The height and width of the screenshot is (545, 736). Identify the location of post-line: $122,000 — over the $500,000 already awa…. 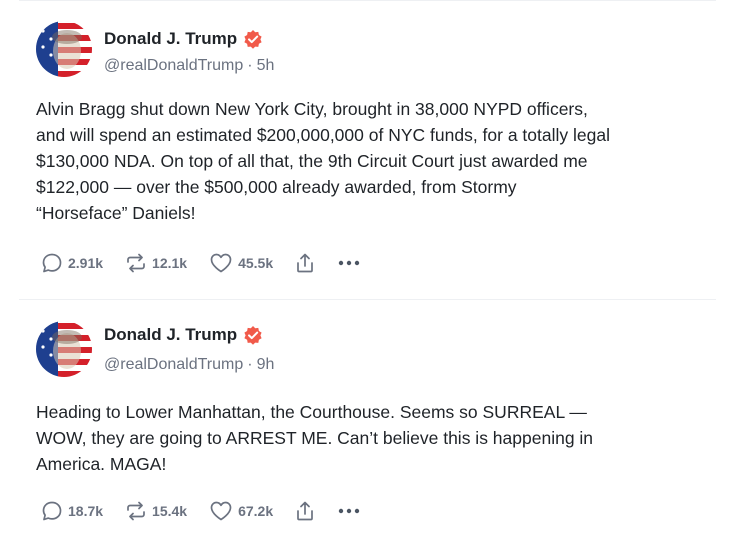
(276, 187).